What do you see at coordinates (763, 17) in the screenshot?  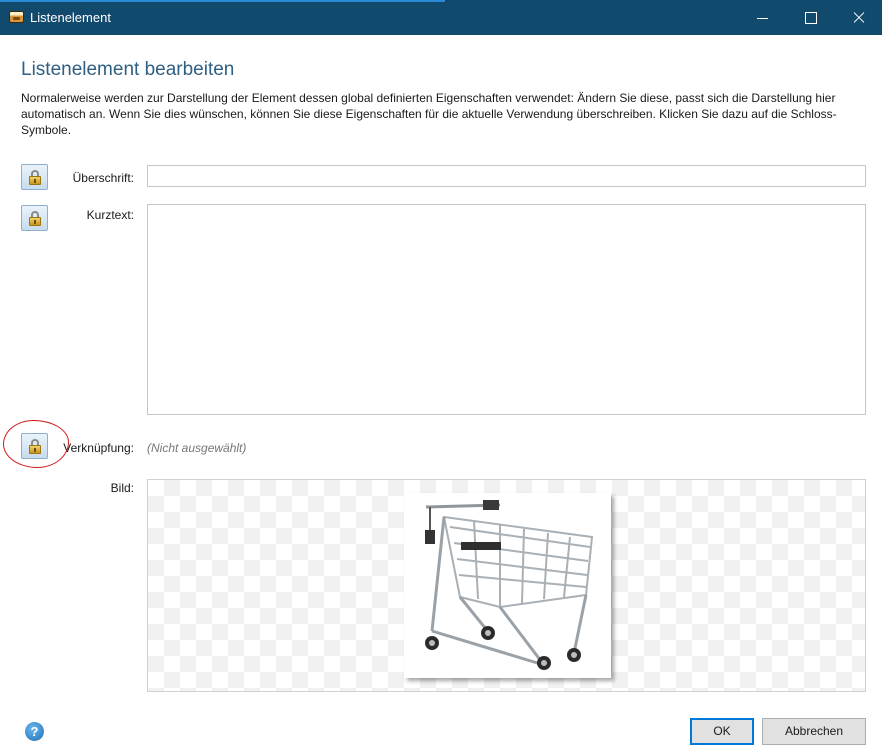 I see `minimize-button` at bounding box center [763, 17].